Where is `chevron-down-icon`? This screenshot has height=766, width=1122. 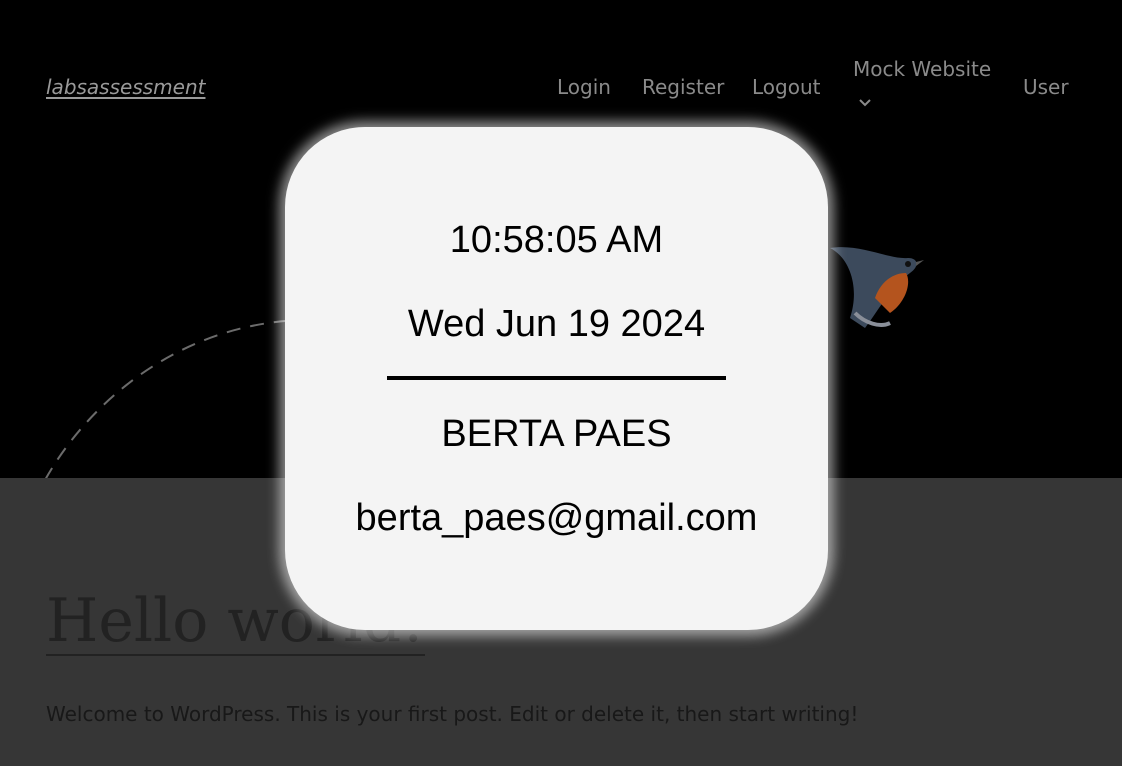 chevron-down-icon is located at coordinates (865, 103).